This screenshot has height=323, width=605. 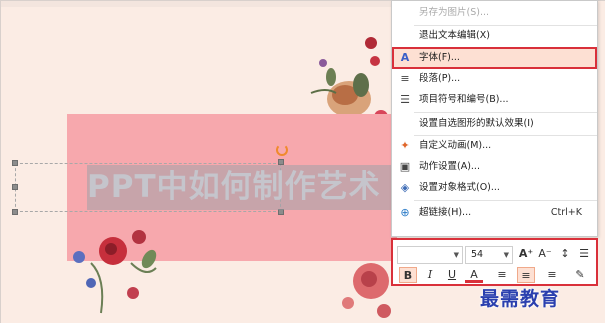 I want to click on bullets-icon: ☰, so click(x=405, y=99).